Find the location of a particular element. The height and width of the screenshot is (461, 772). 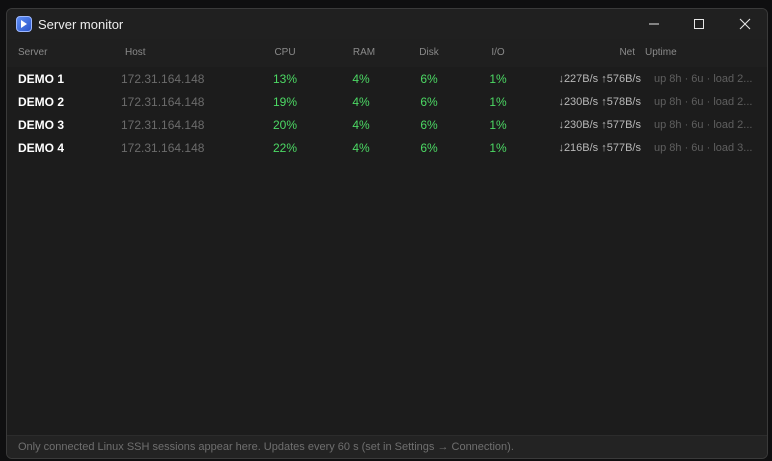

cpu-usage: 20% is located at coordinates (285, 125).